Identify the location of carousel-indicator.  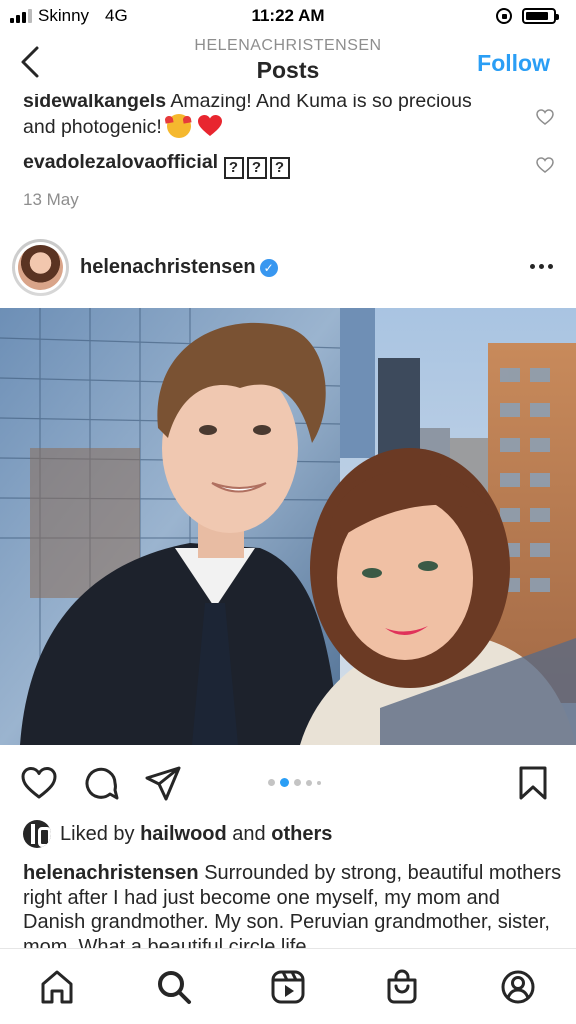
(294, 782).